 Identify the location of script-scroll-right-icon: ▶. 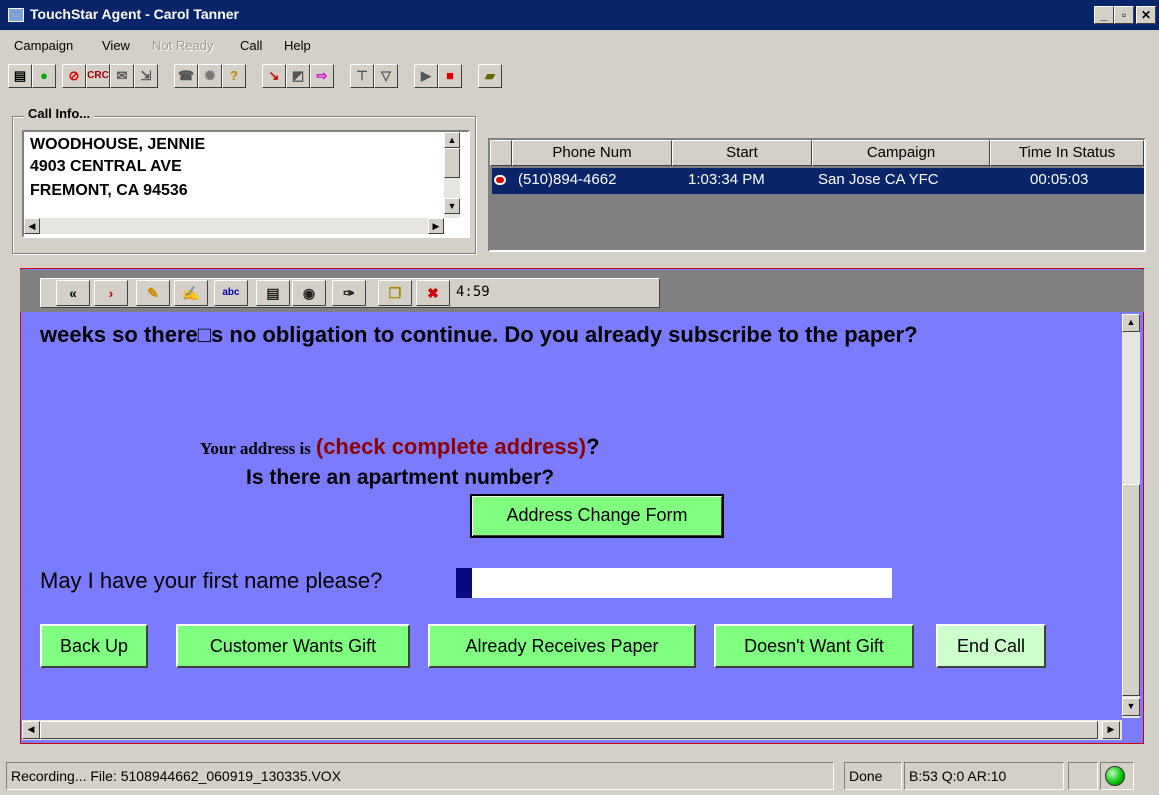
(1111, 730).